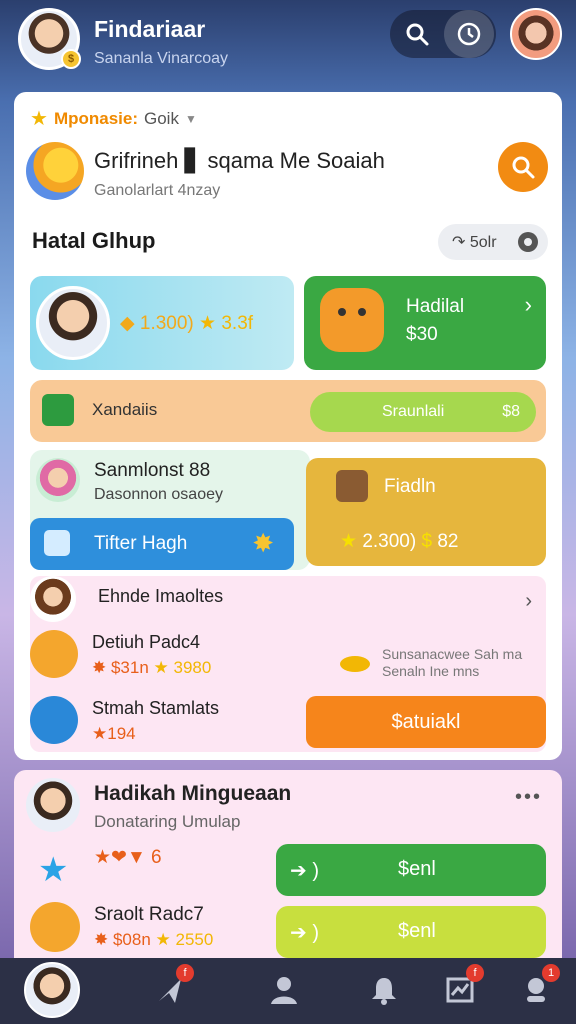 Image resolution: width=576 pixels, height=1024 pixels. What do you see at coordinates (167, 821) in the screenshot?
I see `card2-subtitle: Donataring Umulap` at bounding box center [167, 821].